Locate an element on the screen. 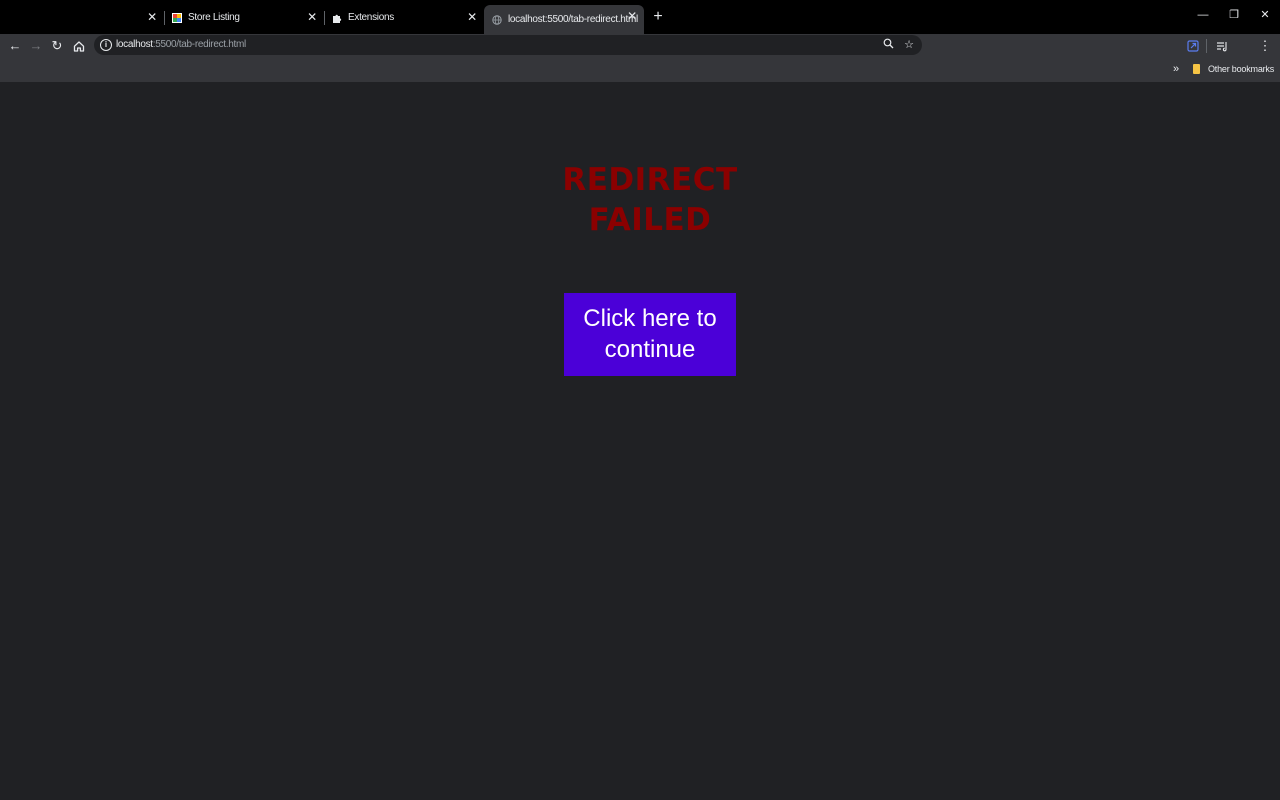 The image size is (1280, 800). tab-tab-redirect: localhost:5500/tab-redirect.html ✕ is located at coordinates (564, 19).